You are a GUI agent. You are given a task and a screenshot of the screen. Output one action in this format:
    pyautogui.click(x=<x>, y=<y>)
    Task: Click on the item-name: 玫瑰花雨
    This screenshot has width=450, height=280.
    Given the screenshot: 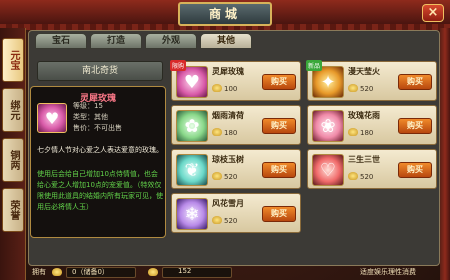 What is the action you would take?
    pyautogui.click(x=364, y=115)
    